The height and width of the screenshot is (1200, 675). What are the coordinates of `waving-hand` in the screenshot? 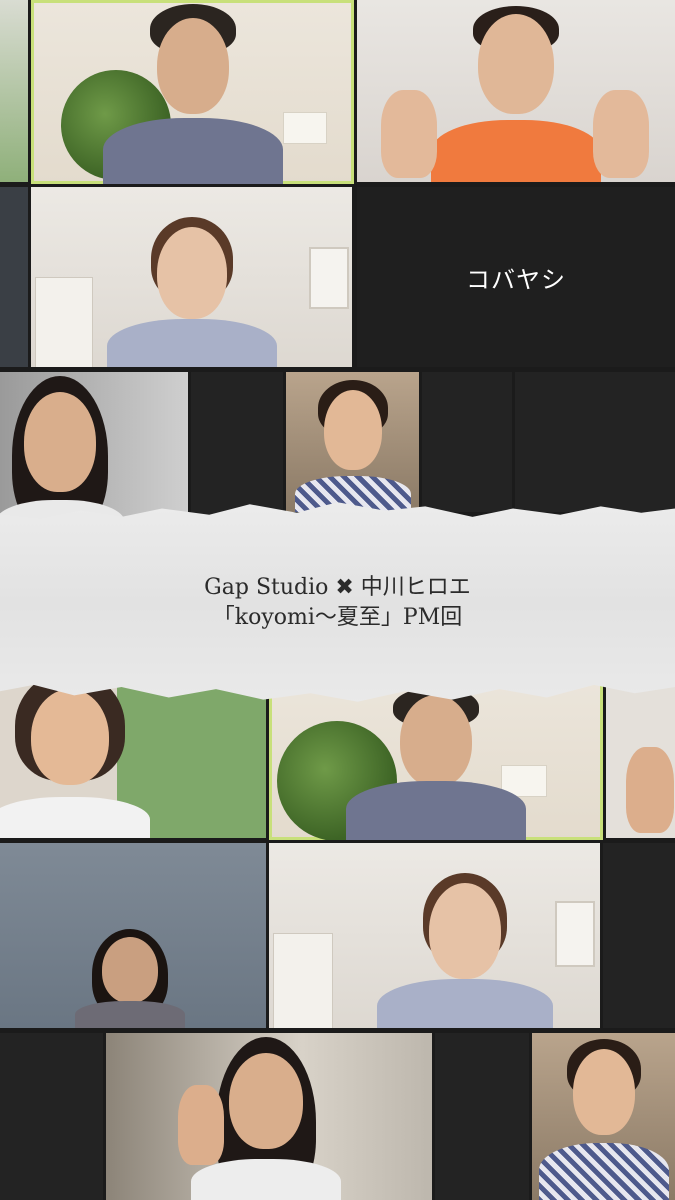 It's located at (650, 790).